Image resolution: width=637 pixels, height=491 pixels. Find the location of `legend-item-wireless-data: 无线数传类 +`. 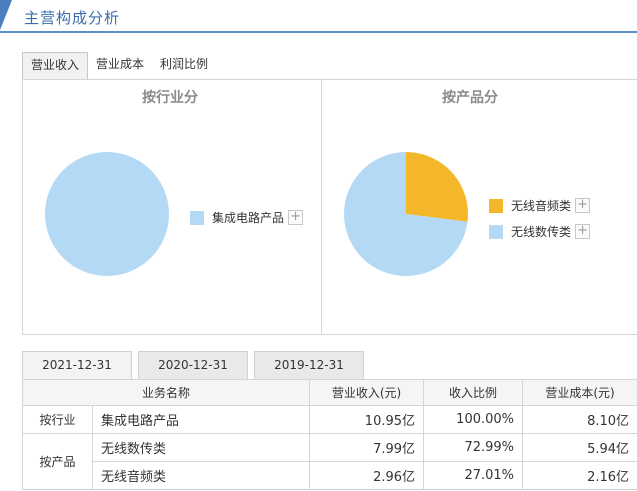

legend-item-wireless-data: 无线数传类 + is located at coordinates (540, 231).